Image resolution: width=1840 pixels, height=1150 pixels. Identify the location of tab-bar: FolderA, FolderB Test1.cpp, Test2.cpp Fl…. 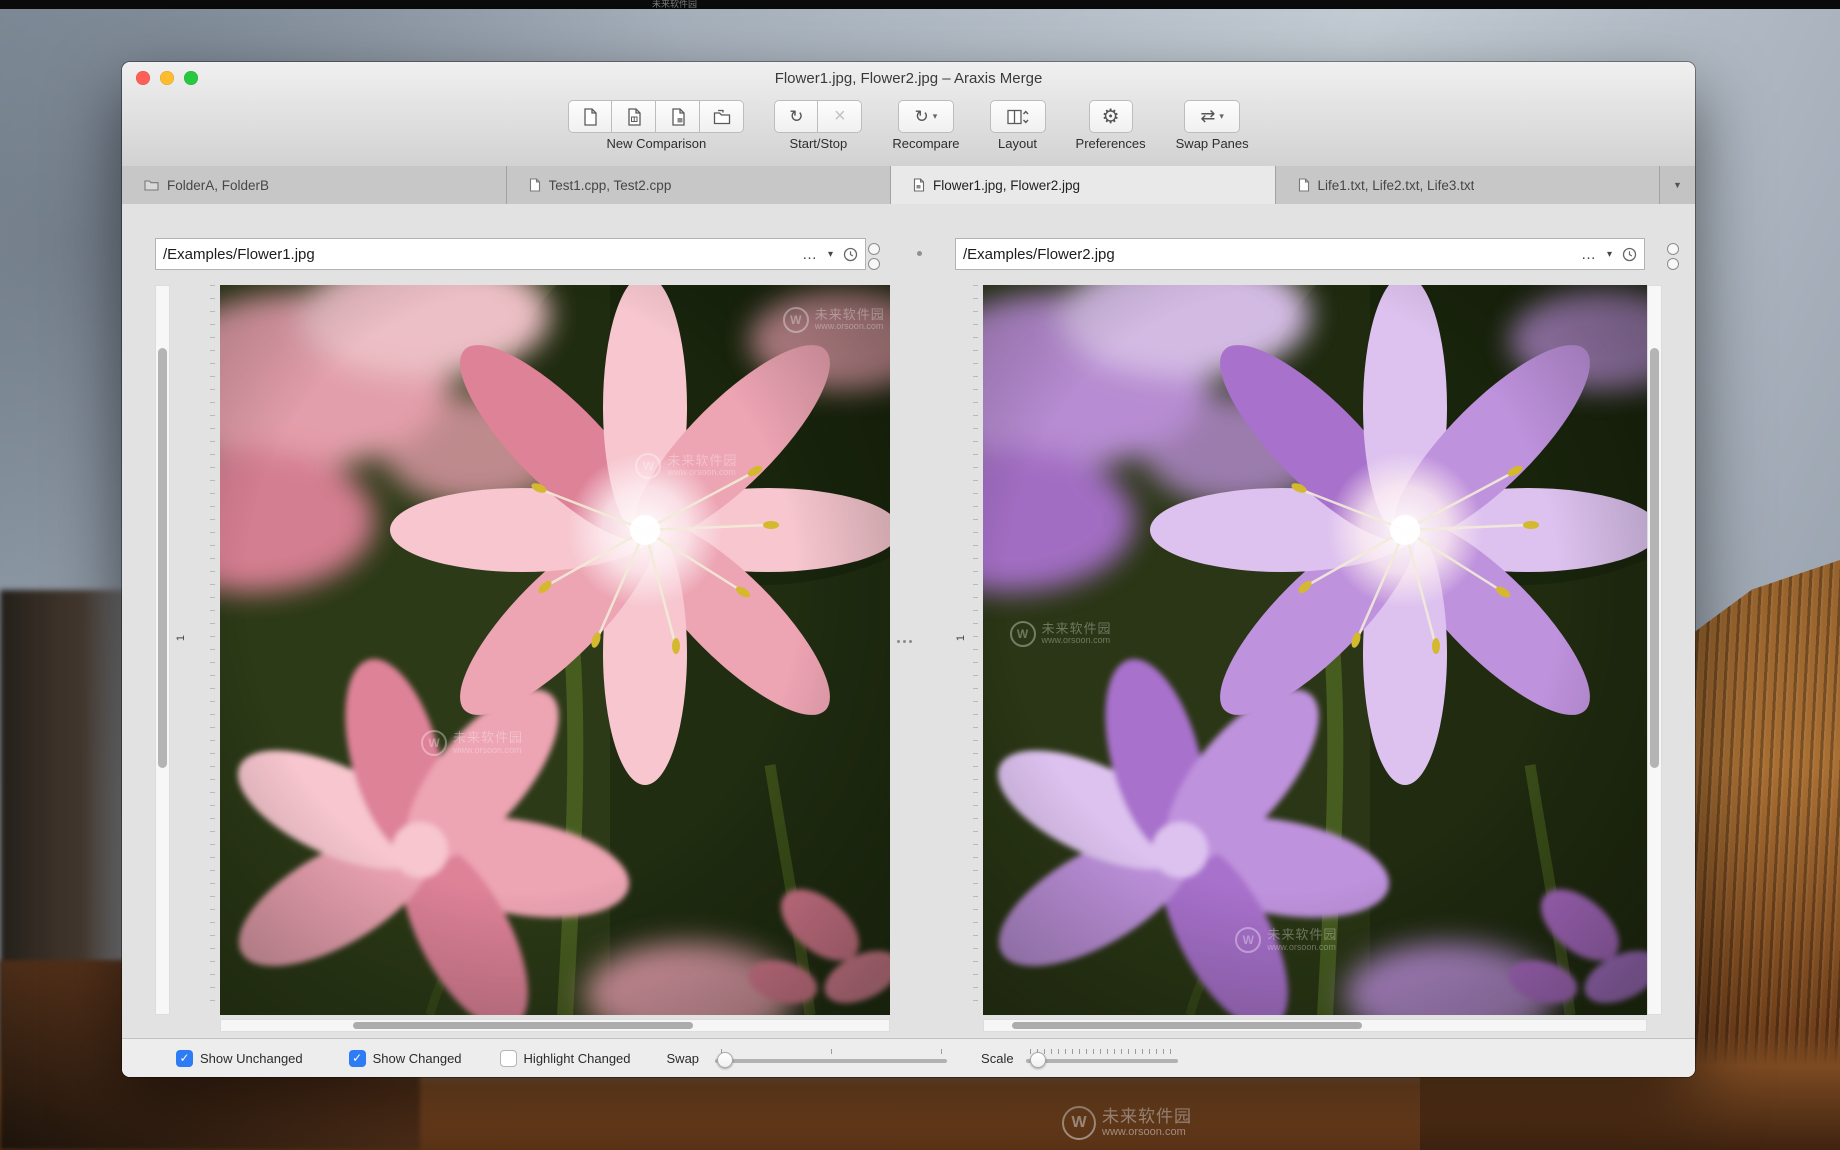
(908, 185).